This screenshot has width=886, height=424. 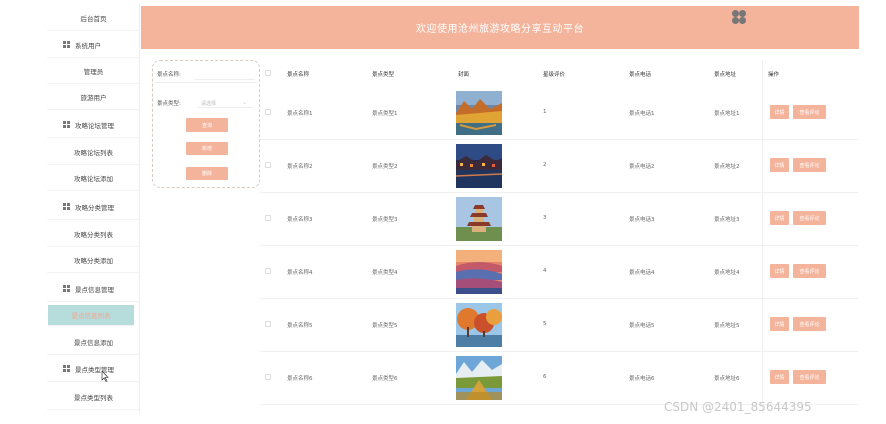 I want to click on sidebar-item: 旅游用户, so click(x=93, y=97).